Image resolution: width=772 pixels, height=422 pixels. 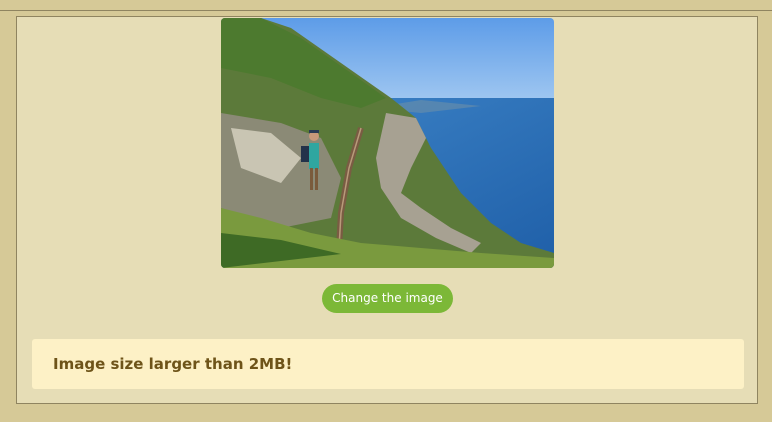 I want to click on change-image-button: Change the image, so click(x=387, y=298).